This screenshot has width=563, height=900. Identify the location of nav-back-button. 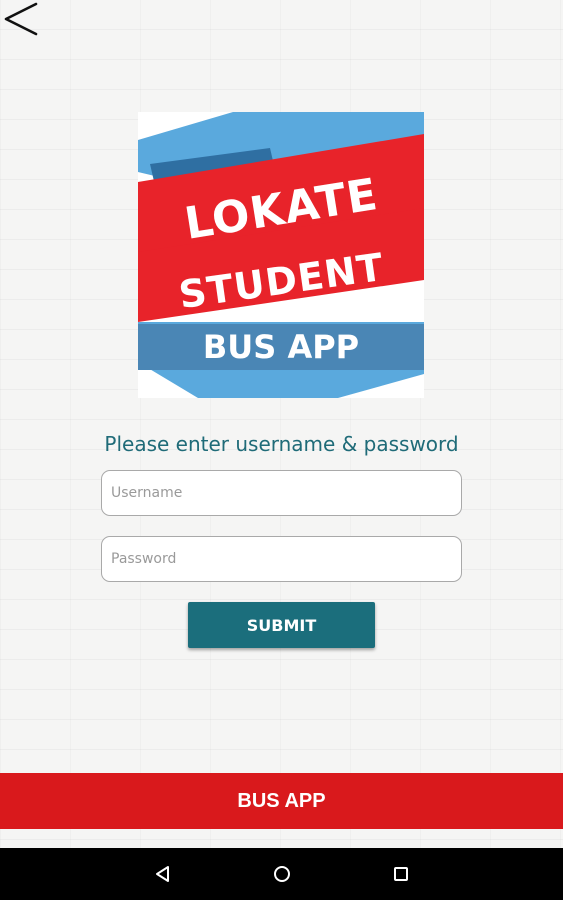
(163, 874).